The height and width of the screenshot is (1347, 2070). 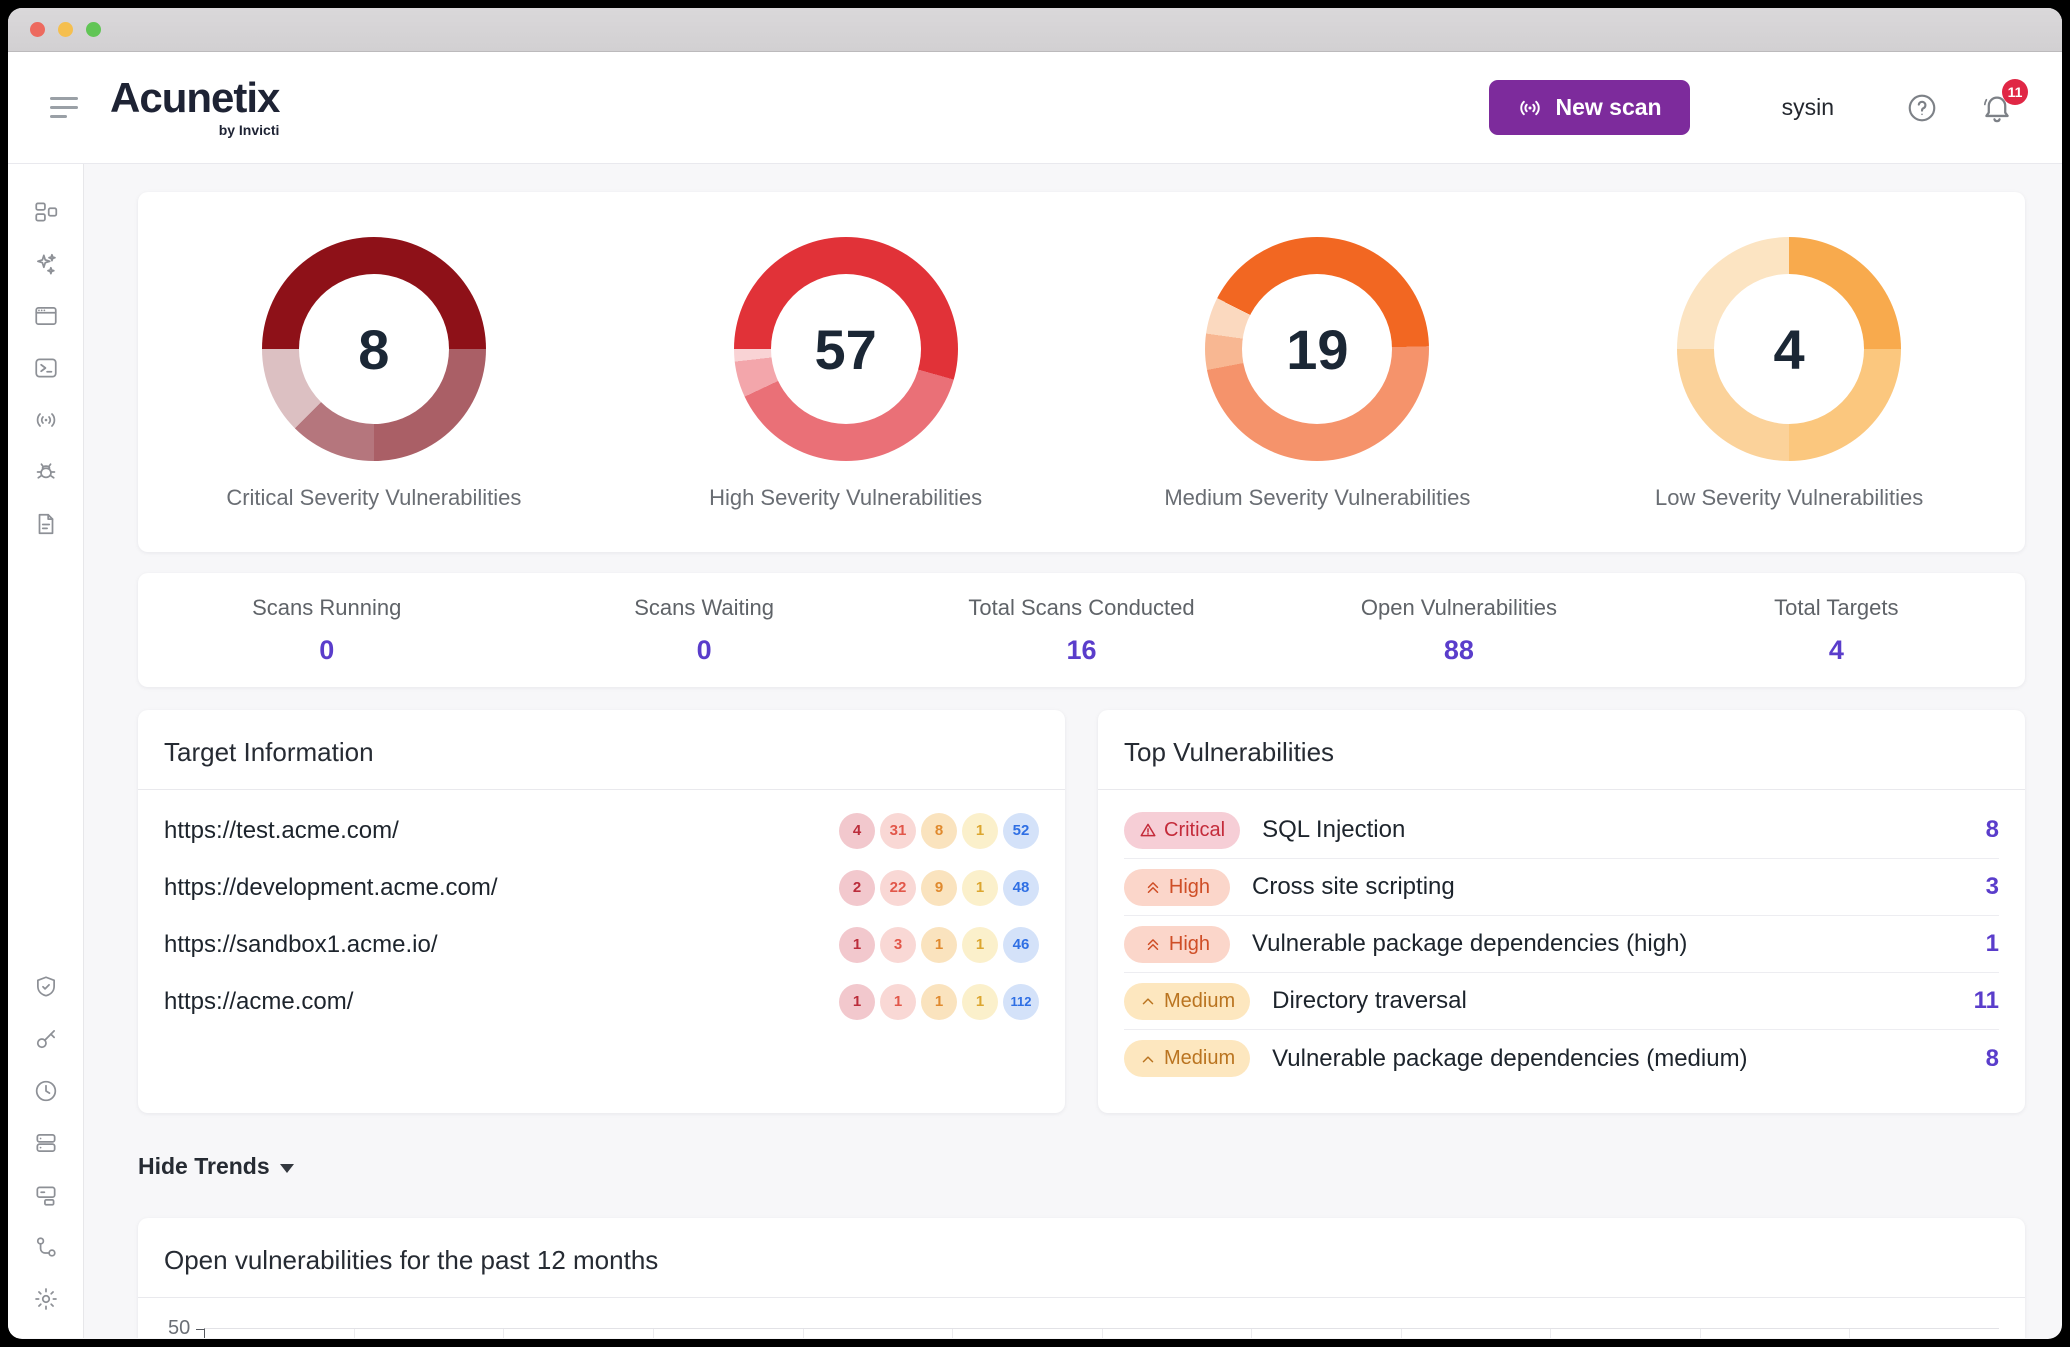 What do you see at coordinates (46, 264) in the screenshot?
I see `sparkles-icon` at bounding box center [46, 264].